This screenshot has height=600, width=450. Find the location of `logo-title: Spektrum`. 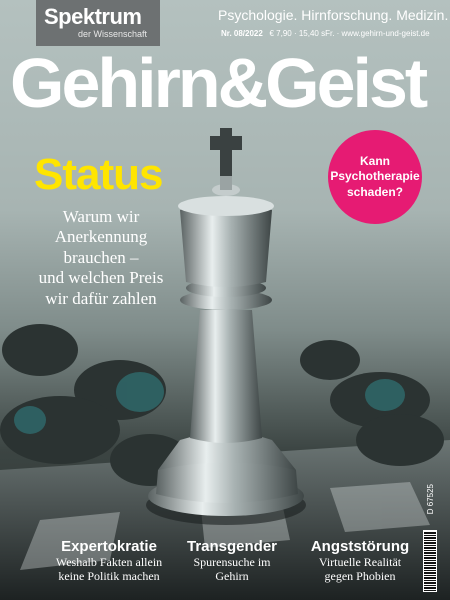

logo-title: Spektrum is located at coordinates (93, 16).